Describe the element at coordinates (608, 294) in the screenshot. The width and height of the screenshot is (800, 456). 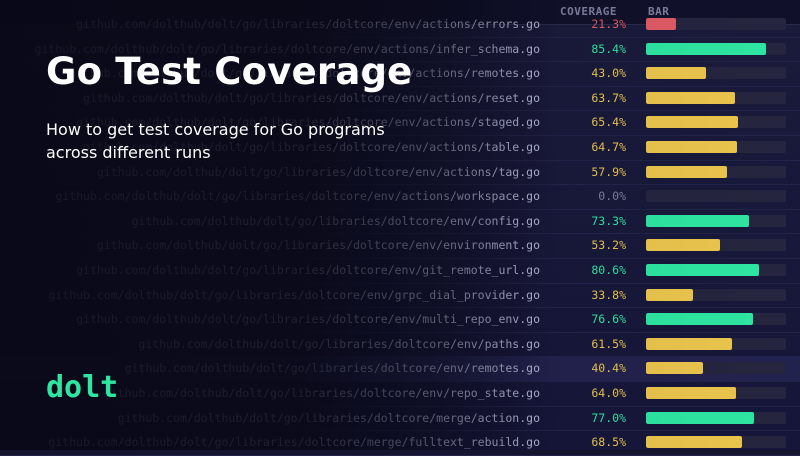
I see `coverage-percent: 33.8%` at that location.